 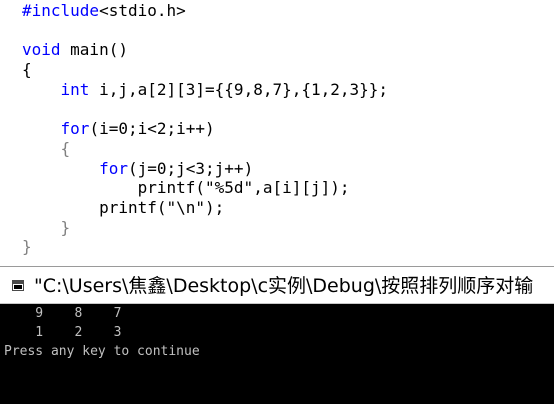 I want to click on console-titlebar: "C:\Users\焦鑫\Desktop\c实例\Debug\按照排列顺序对输, so click(x=277, y=285).